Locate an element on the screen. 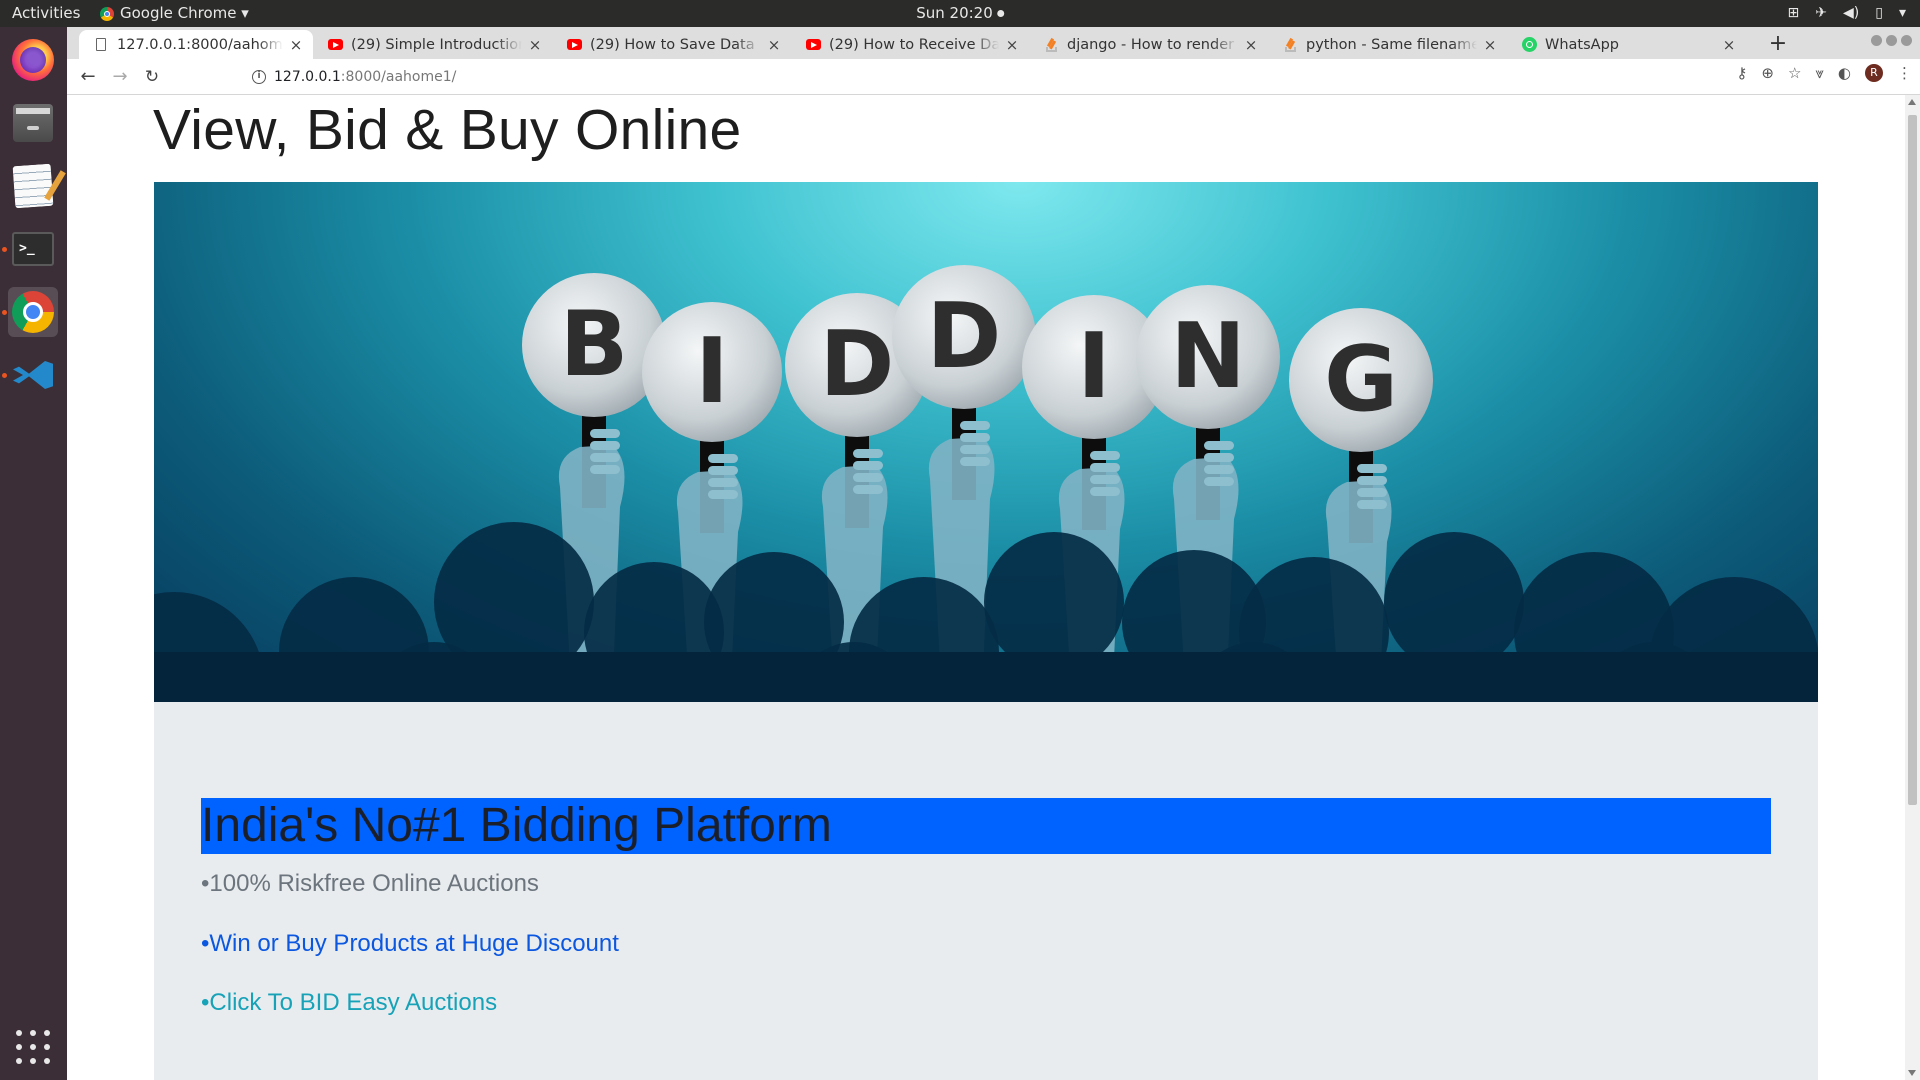 This screenshot has width=1920, height=1080. browser-tab: (29) How to Receive Data × is located at coordinates (910, 44).